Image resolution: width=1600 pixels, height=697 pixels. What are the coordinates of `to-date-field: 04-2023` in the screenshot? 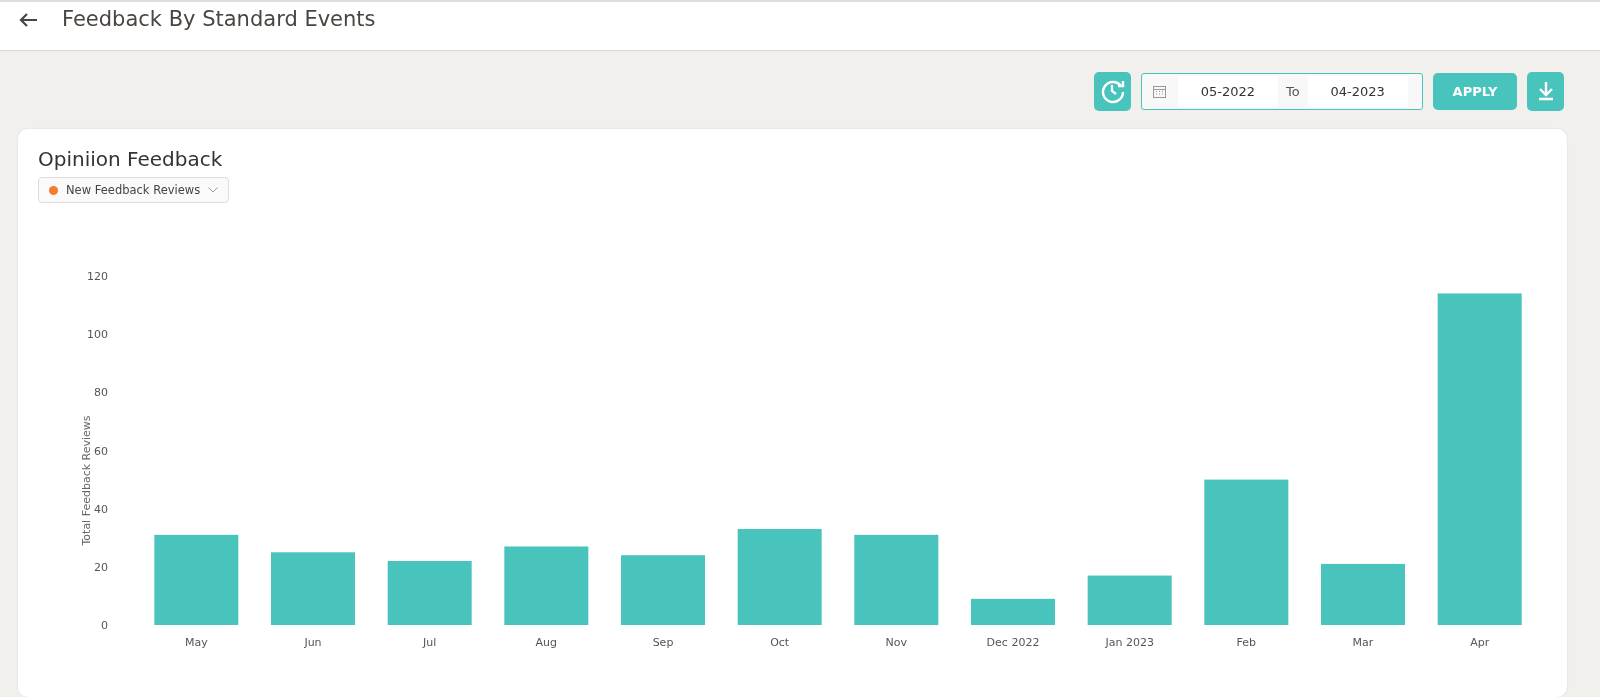 It's located at (1357, 91).